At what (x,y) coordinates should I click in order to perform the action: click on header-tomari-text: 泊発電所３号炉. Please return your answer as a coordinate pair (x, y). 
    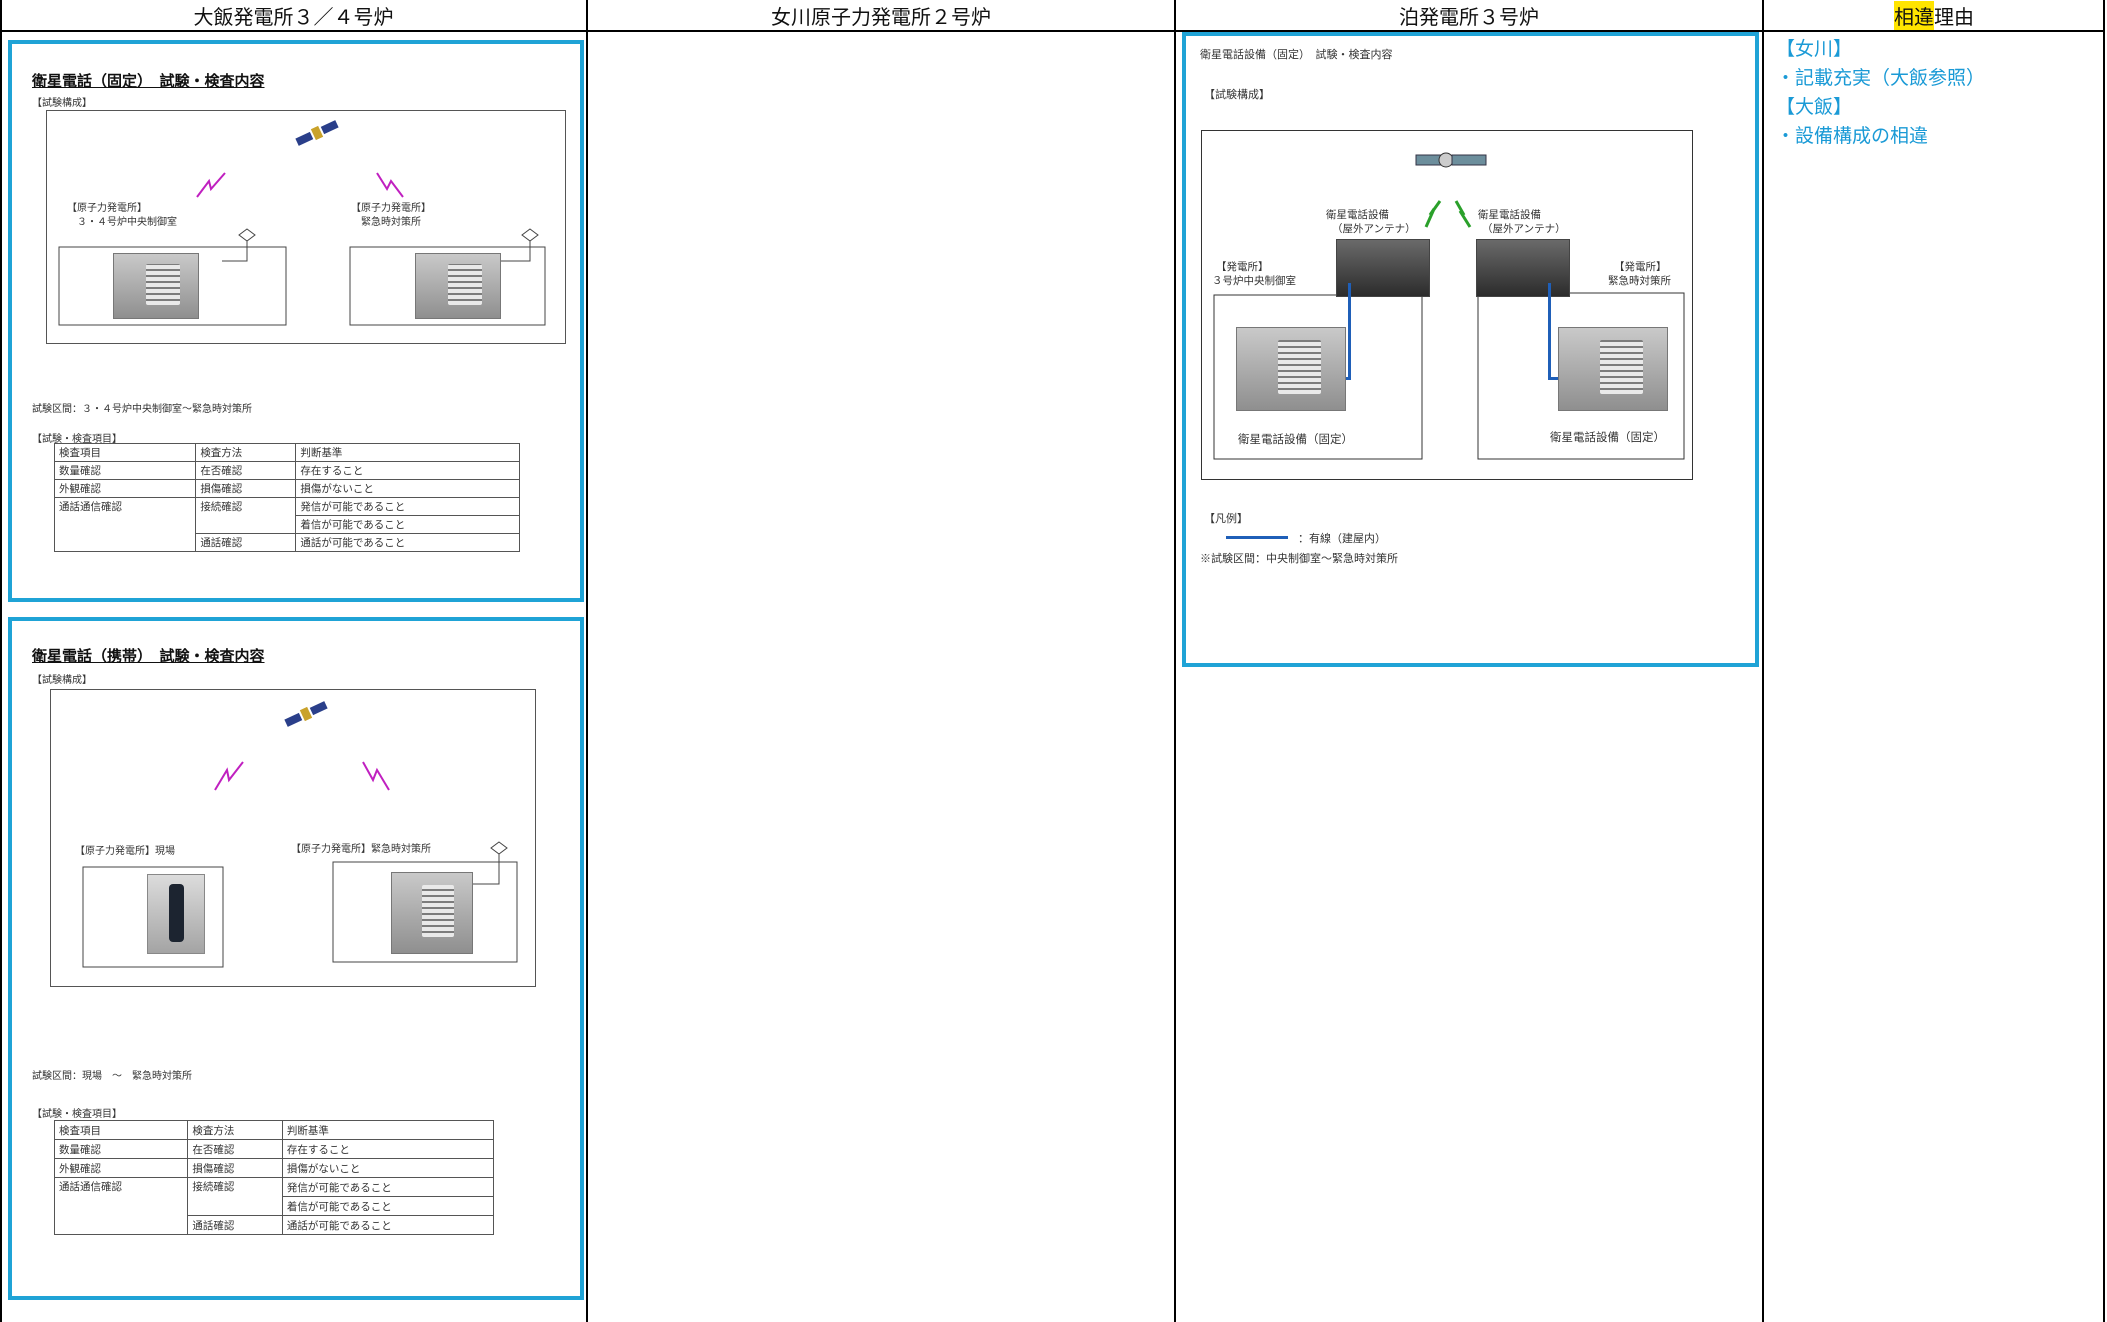
    Looking at the image, I should click on (1469, 16).